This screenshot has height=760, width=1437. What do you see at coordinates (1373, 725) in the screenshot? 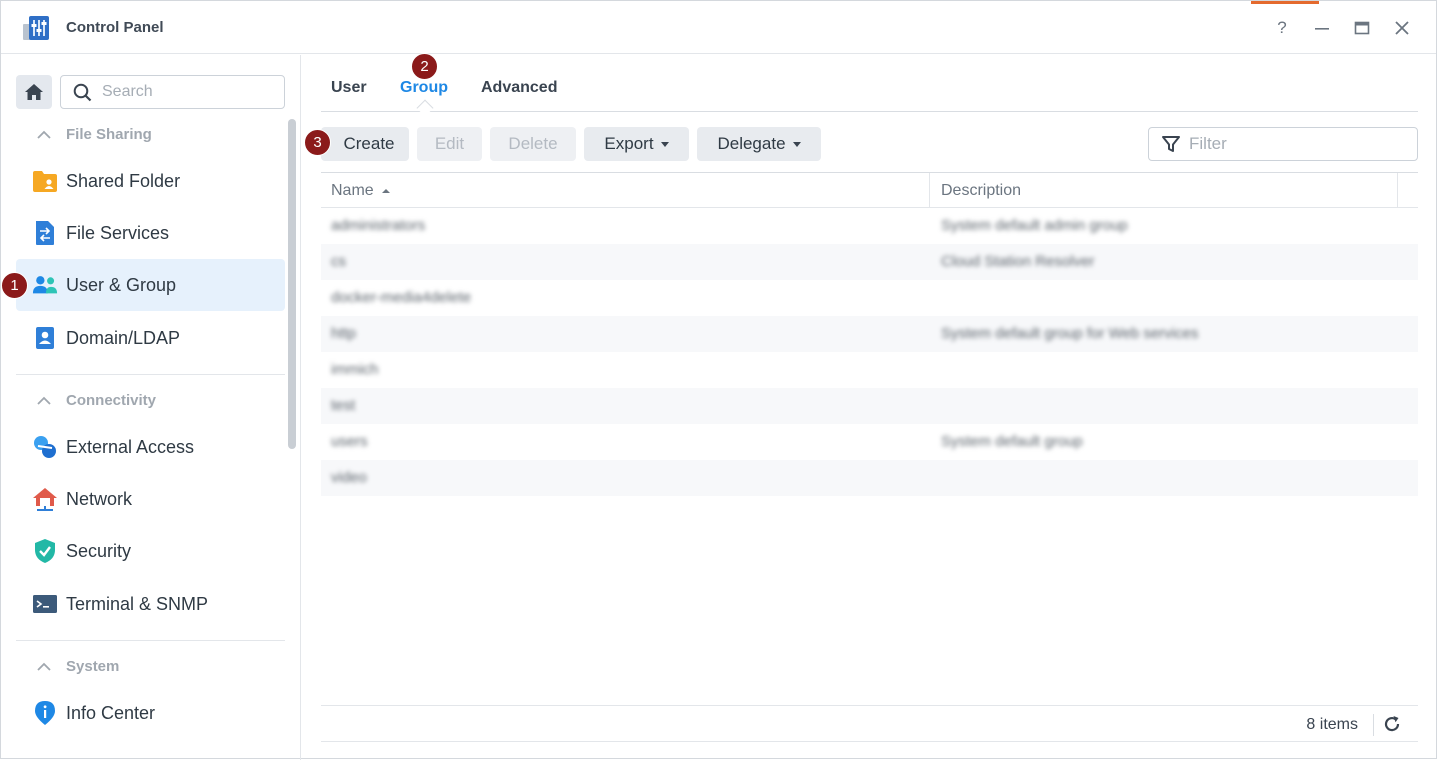
I see `footer-divider` at bounding box center [1373, 725].